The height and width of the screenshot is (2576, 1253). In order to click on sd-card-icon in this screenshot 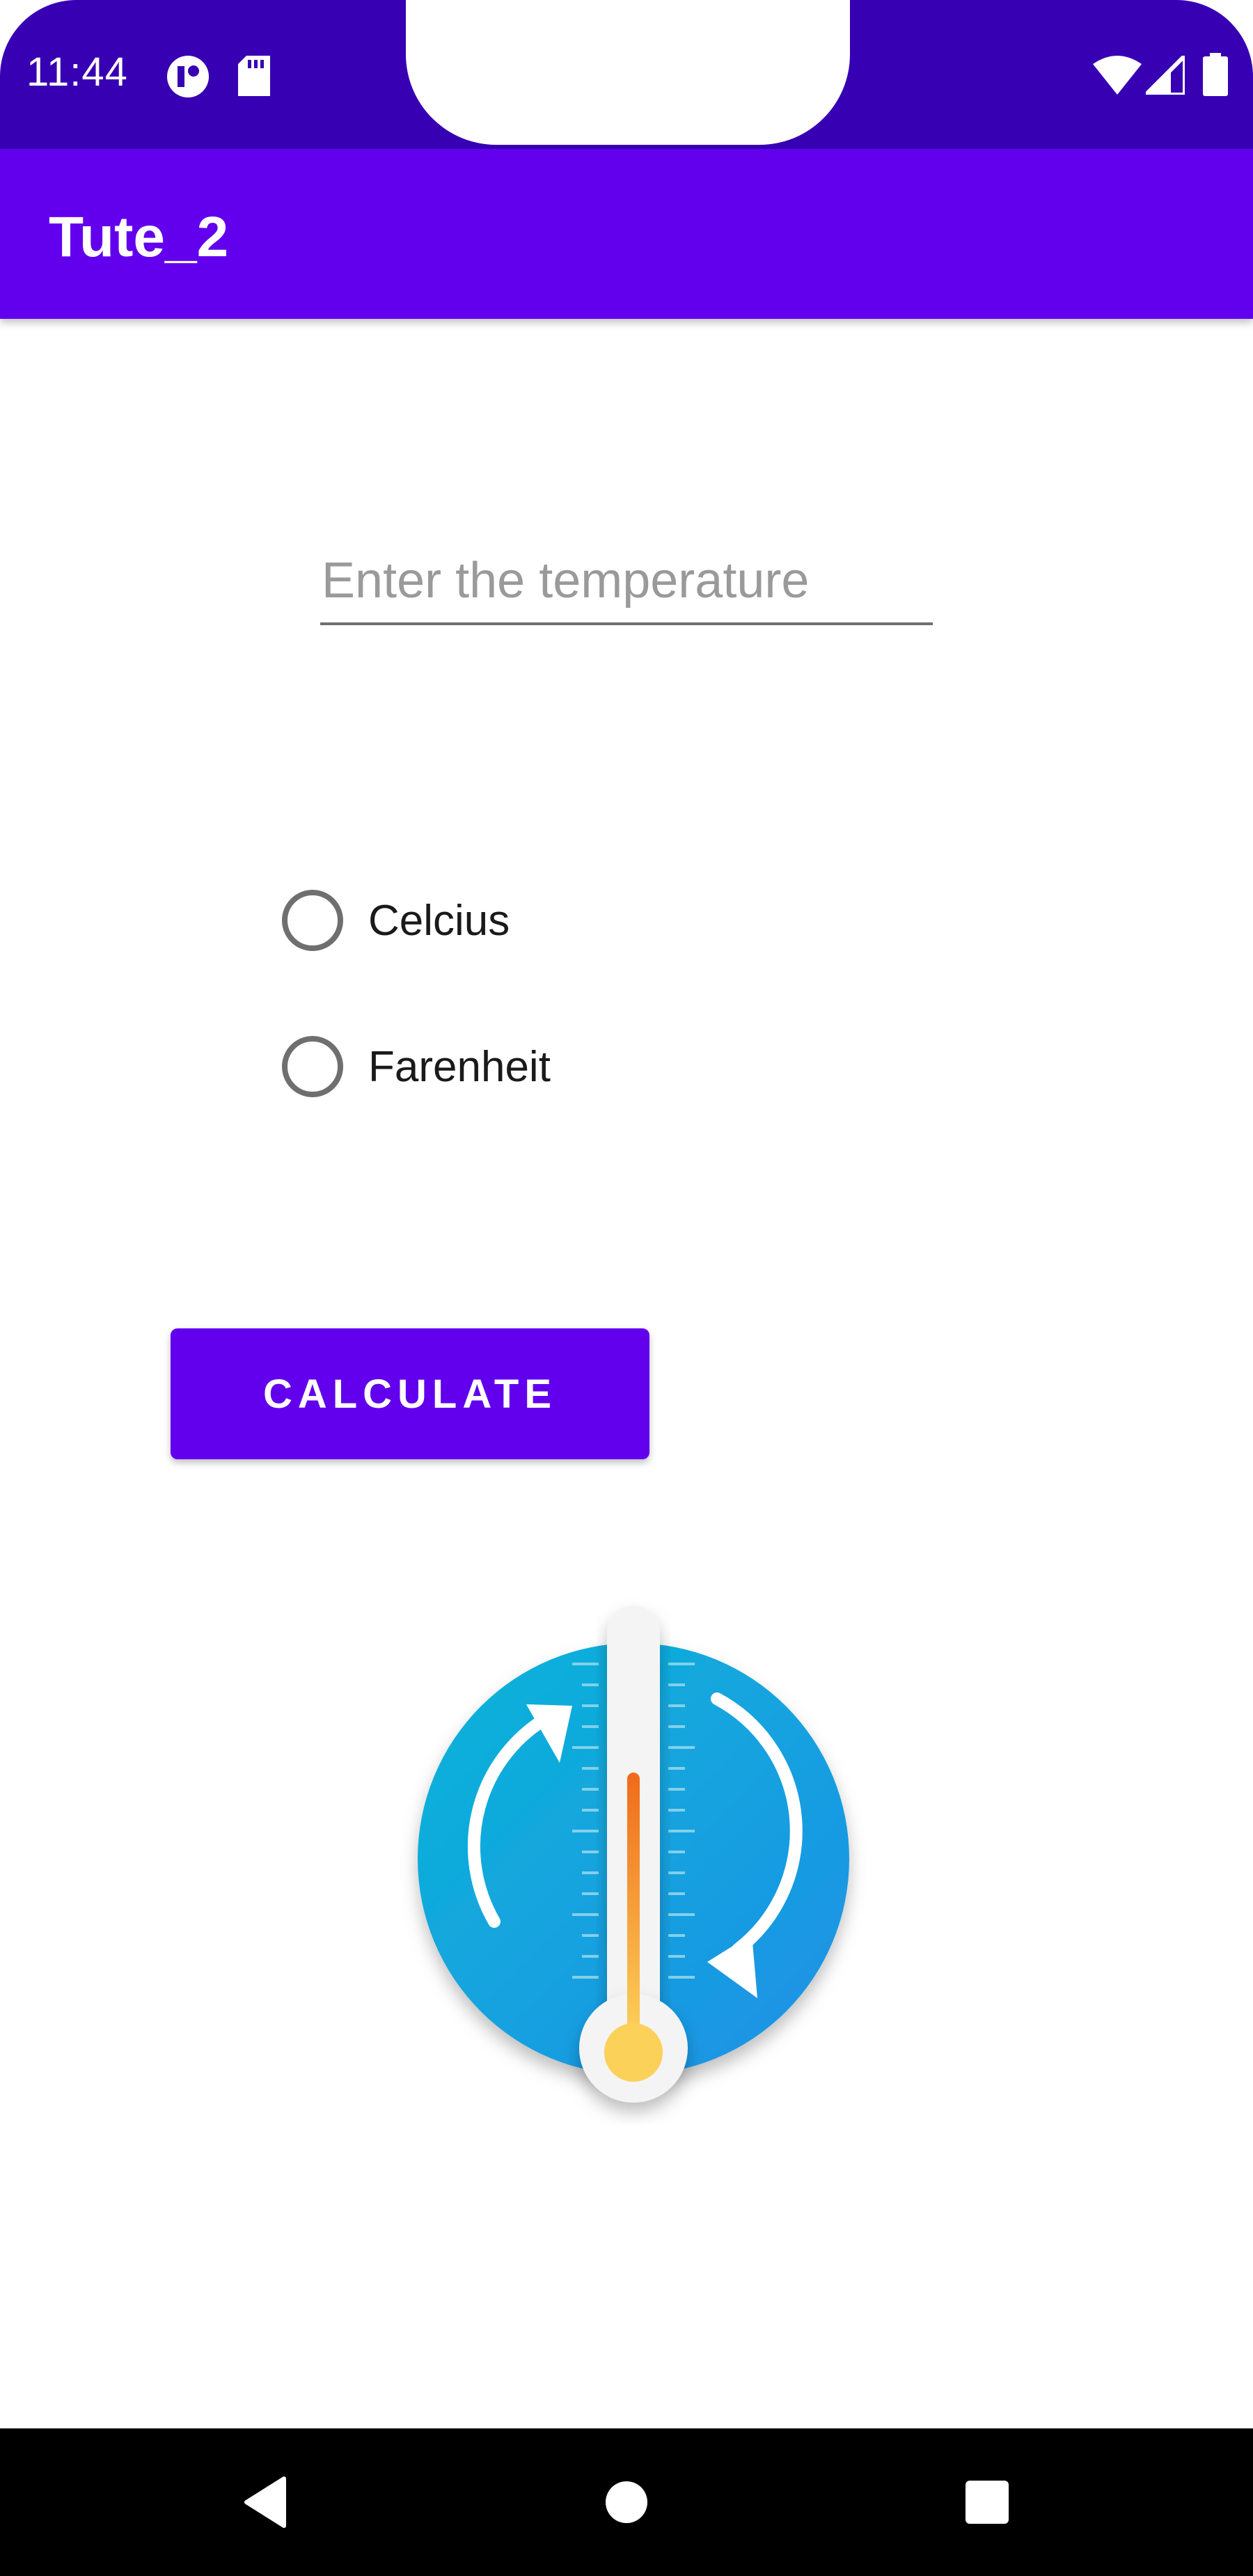, I will do `click(254, 76)`.